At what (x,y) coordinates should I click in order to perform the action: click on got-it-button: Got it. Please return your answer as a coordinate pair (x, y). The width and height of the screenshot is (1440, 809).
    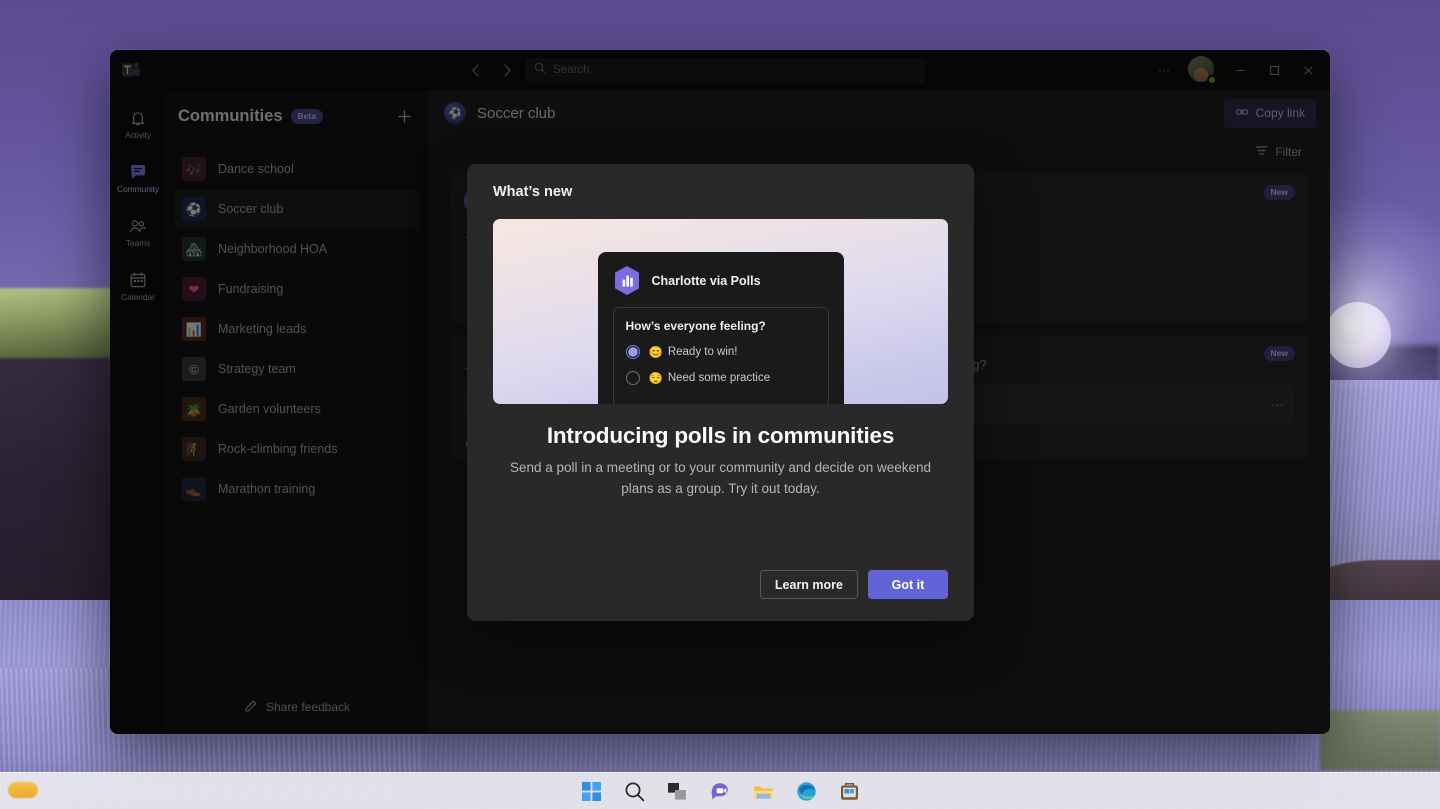
    Looking at the image, I should click on (908, 584).